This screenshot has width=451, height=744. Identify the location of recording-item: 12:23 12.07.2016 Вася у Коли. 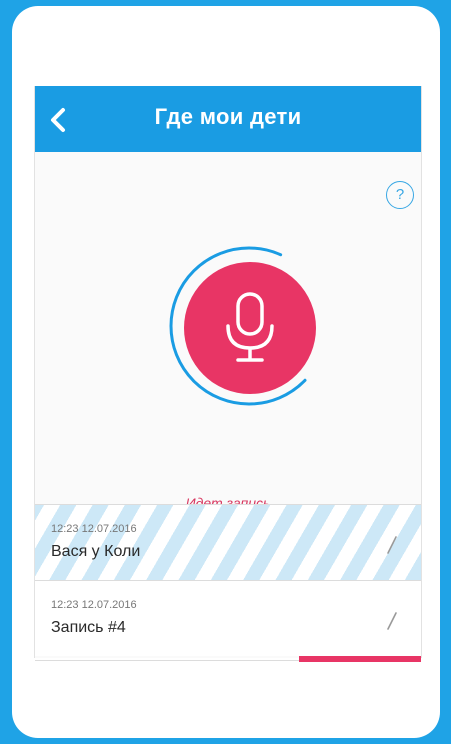
(228, 542).